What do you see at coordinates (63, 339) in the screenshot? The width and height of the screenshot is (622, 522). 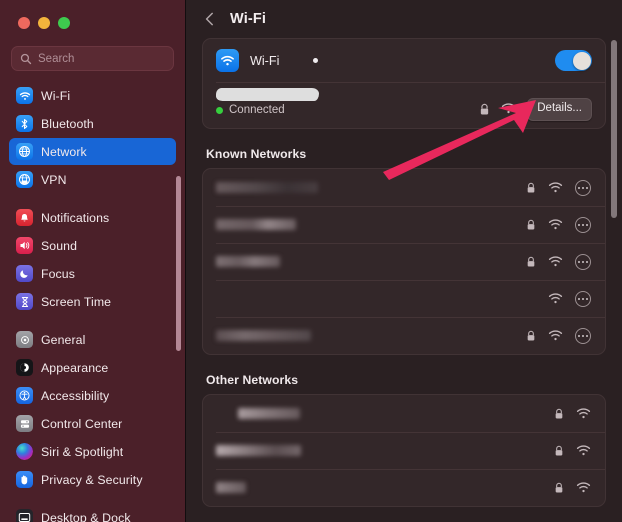 I see `sidebar-item-label: General` at bounding box center [63, 339].